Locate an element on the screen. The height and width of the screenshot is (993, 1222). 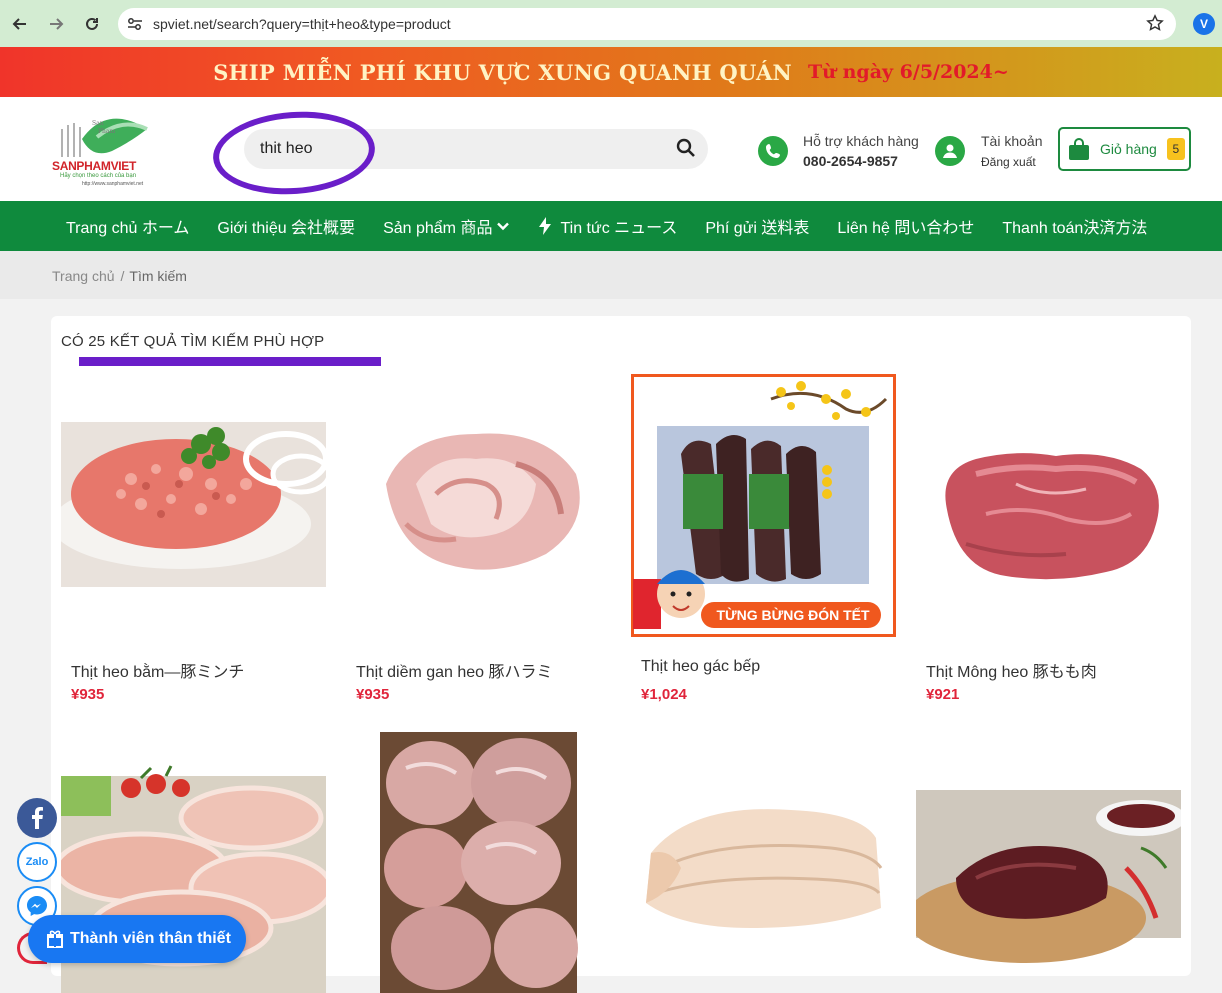
nav-item-label: Liên hệ 問い合わせ is located at coordinates (906, 228).